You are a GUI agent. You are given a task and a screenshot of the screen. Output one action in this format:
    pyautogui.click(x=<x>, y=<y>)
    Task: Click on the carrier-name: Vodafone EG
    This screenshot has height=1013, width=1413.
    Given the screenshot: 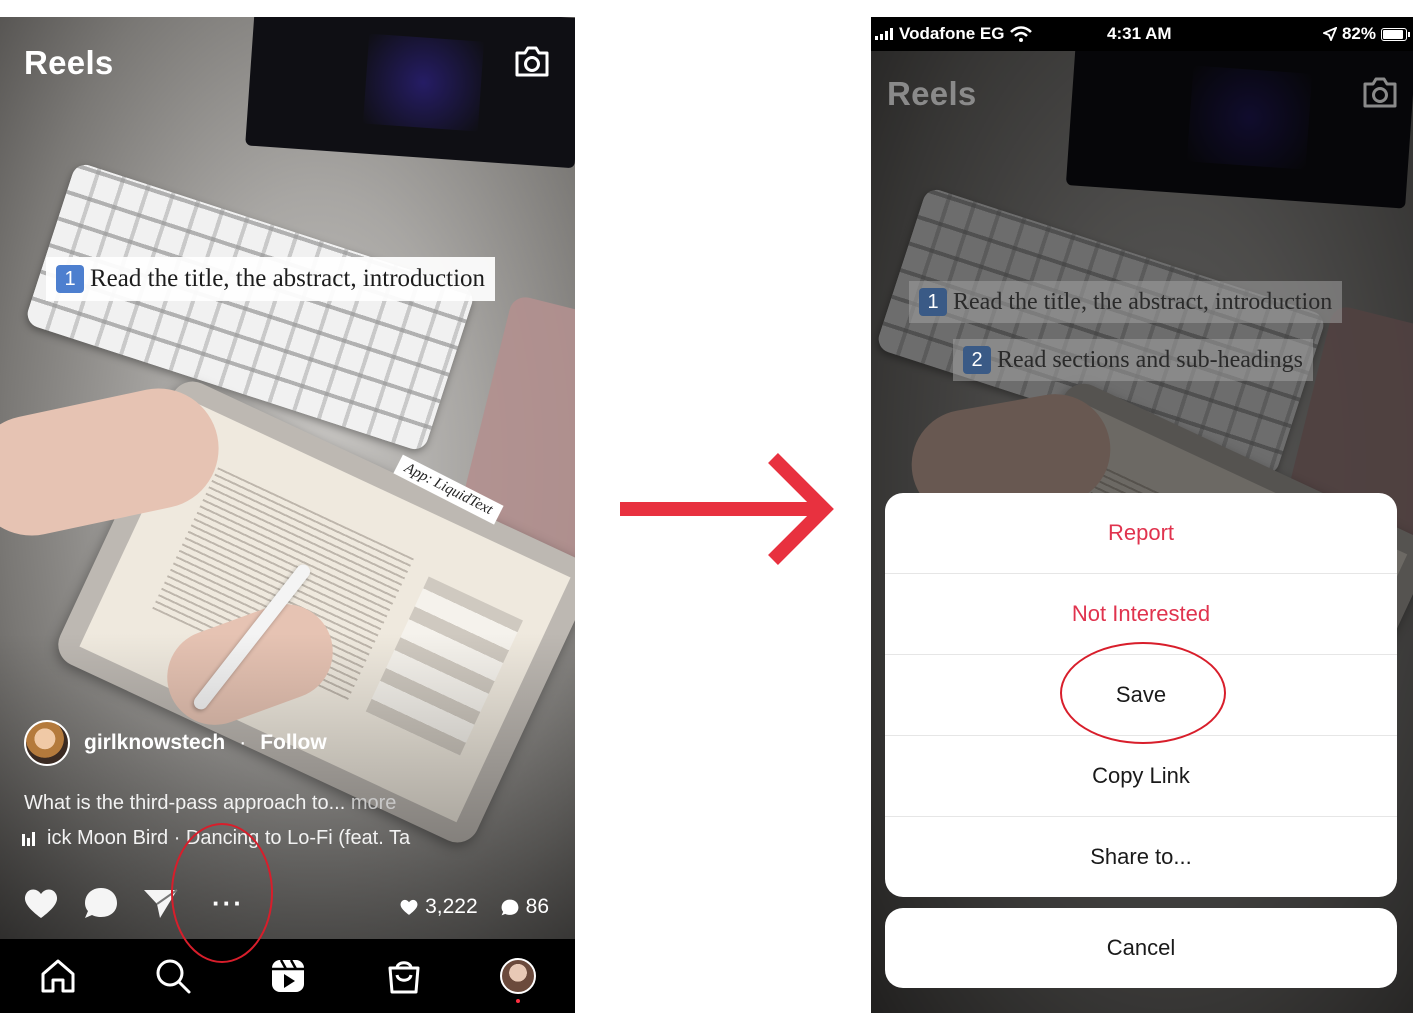 What is the action you would take?
    pyautogui.click(x=952, y=33)
    